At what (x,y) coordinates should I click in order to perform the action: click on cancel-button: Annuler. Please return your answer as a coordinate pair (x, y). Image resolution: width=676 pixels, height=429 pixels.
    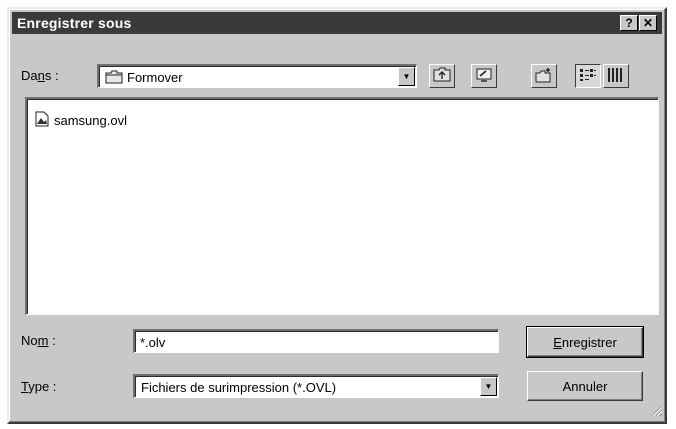
    Looking at the image, I should click on (585, 386).